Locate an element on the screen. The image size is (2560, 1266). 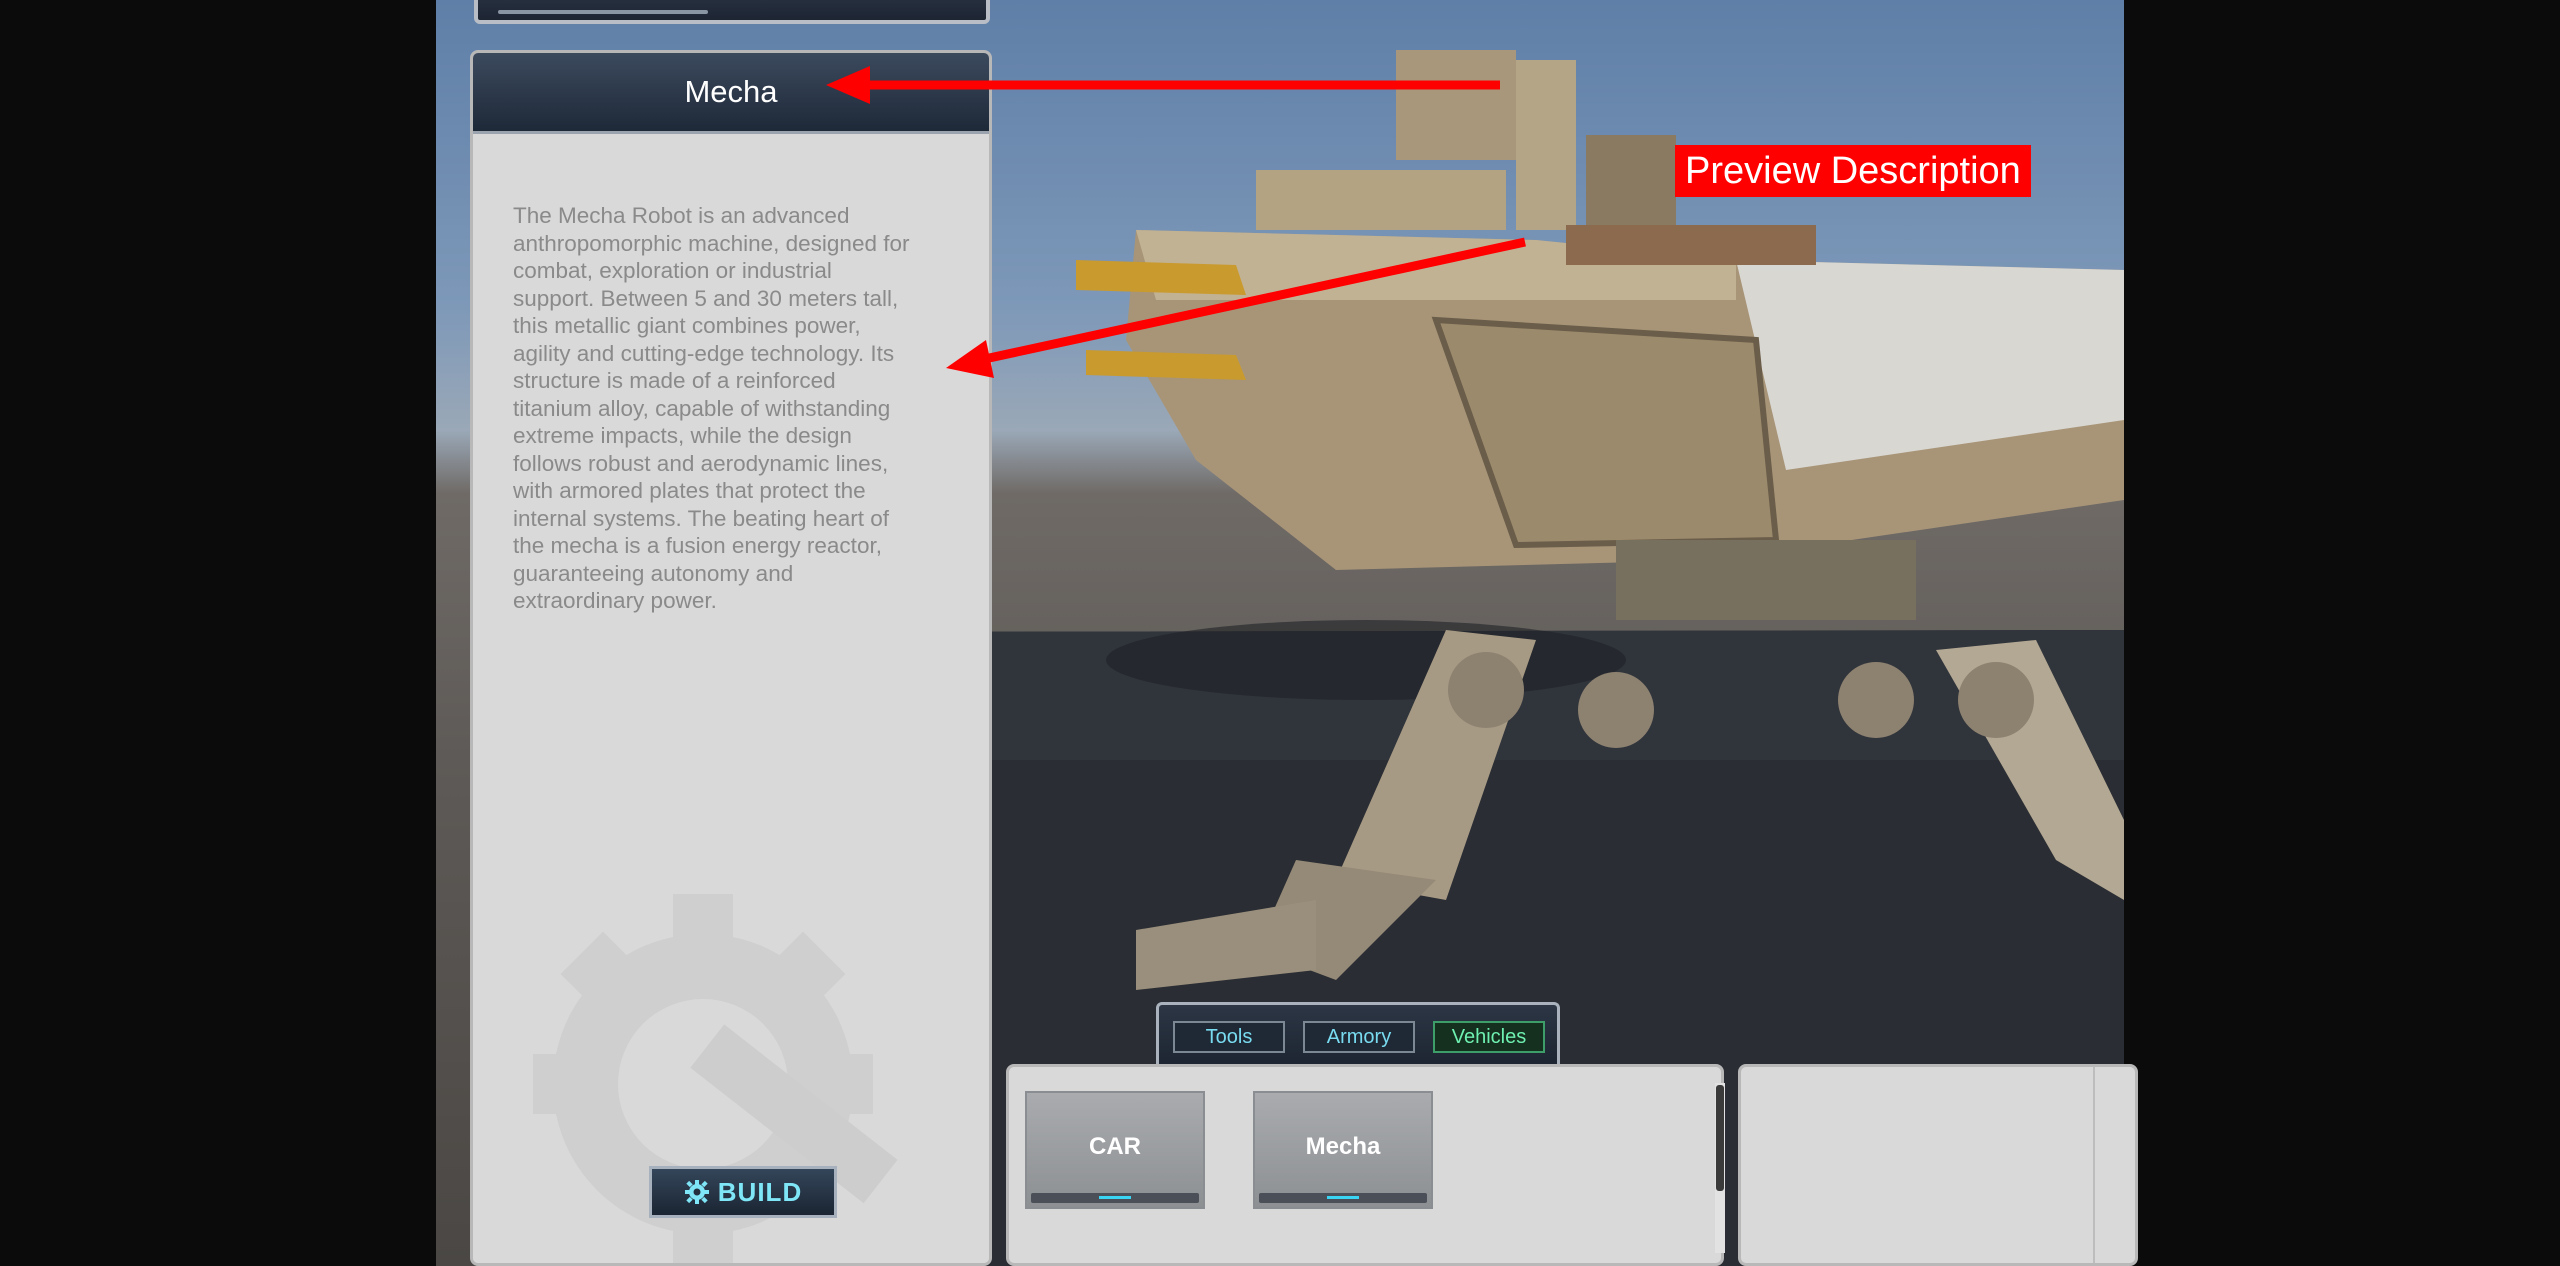
item-car: CAR is located at coordinates (1115, 1150).